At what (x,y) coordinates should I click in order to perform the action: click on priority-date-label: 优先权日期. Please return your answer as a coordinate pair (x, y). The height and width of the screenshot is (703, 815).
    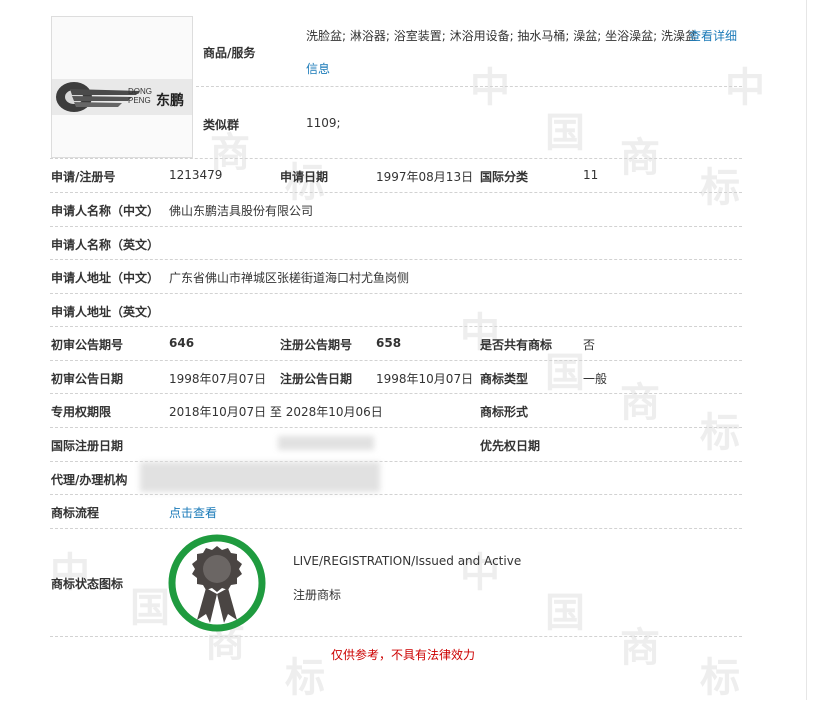
    Looking at the image, I should click on (510, 446).